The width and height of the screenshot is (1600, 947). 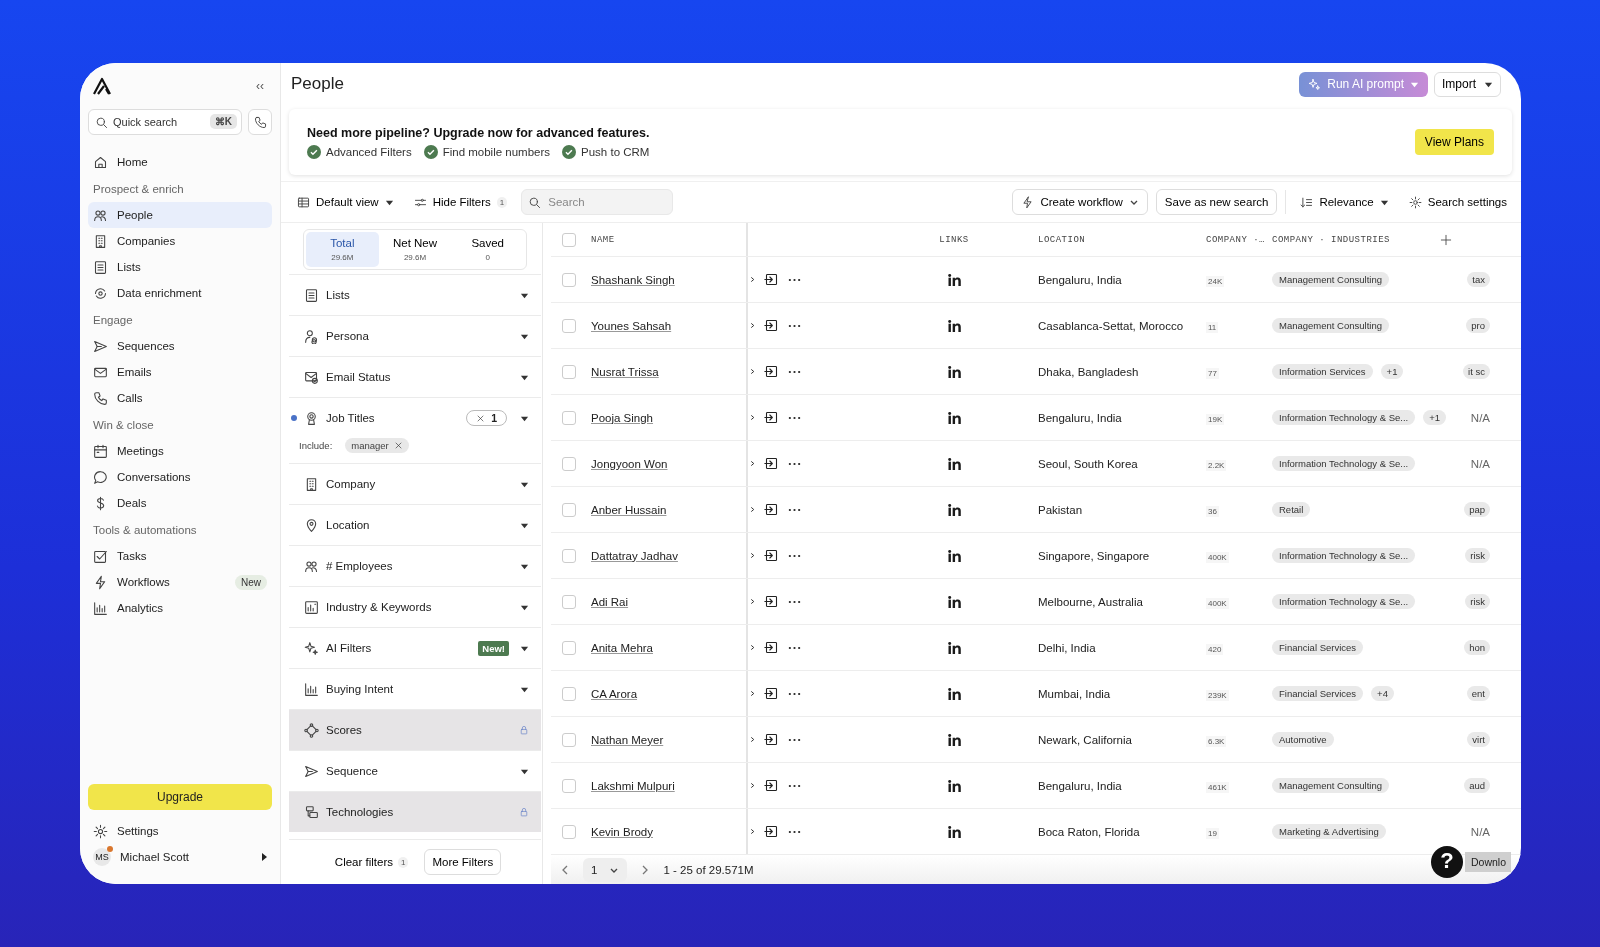 I want to click on filter-row: Industry & Keywords, so click(x=415, y=607).